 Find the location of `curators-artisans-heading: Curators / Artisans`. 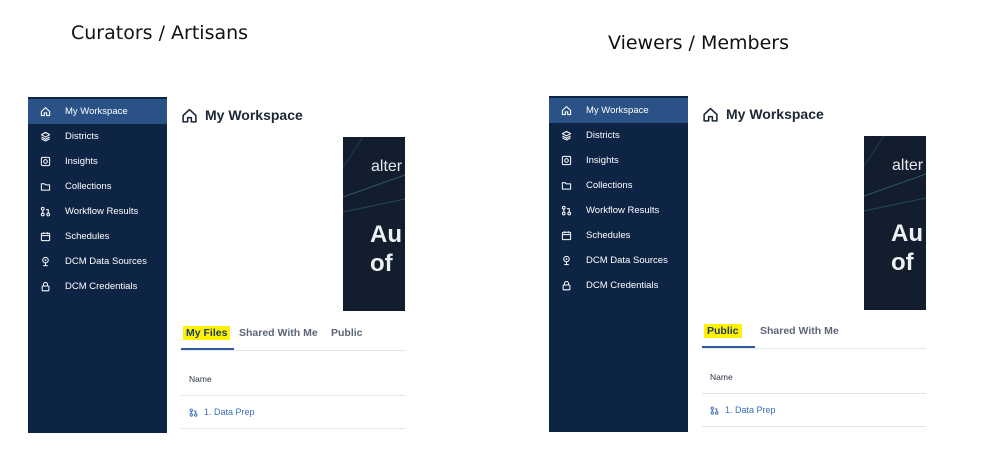

curators-artisans-heading: Curators / Artisans is located at coordinates (160, 33).